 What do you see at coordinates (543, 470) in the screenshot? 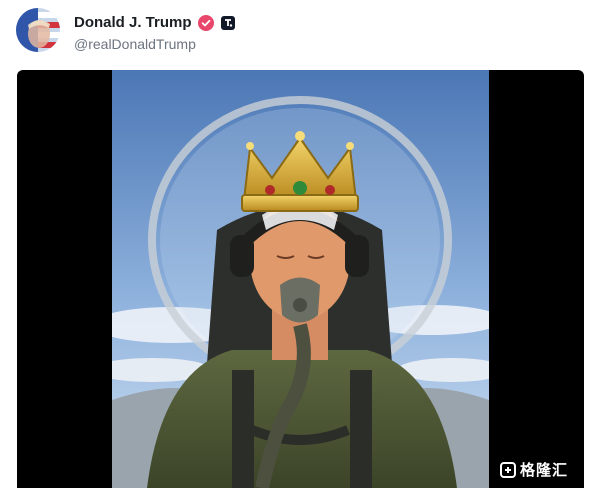
I see `watermark-text: 格隆汇` at bounding box center [543, 470].